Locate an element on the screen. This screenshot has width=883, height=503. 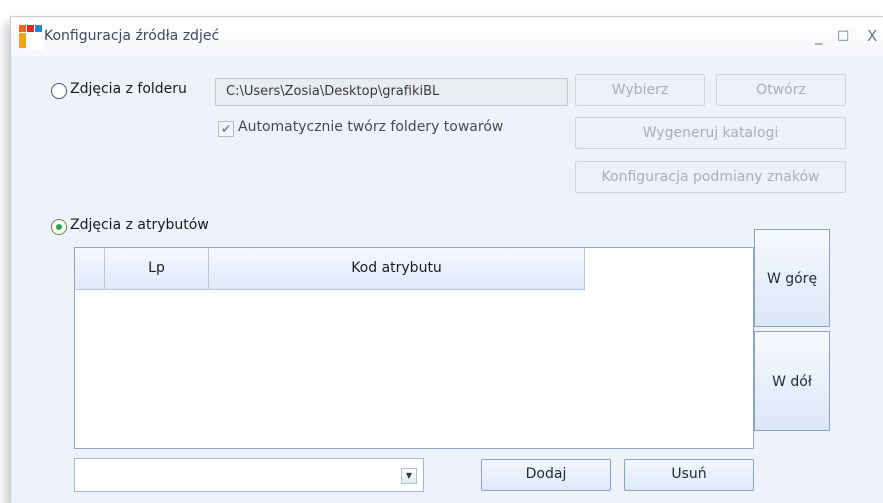
check-icon: ✔ is located at coordinates (226, 129).